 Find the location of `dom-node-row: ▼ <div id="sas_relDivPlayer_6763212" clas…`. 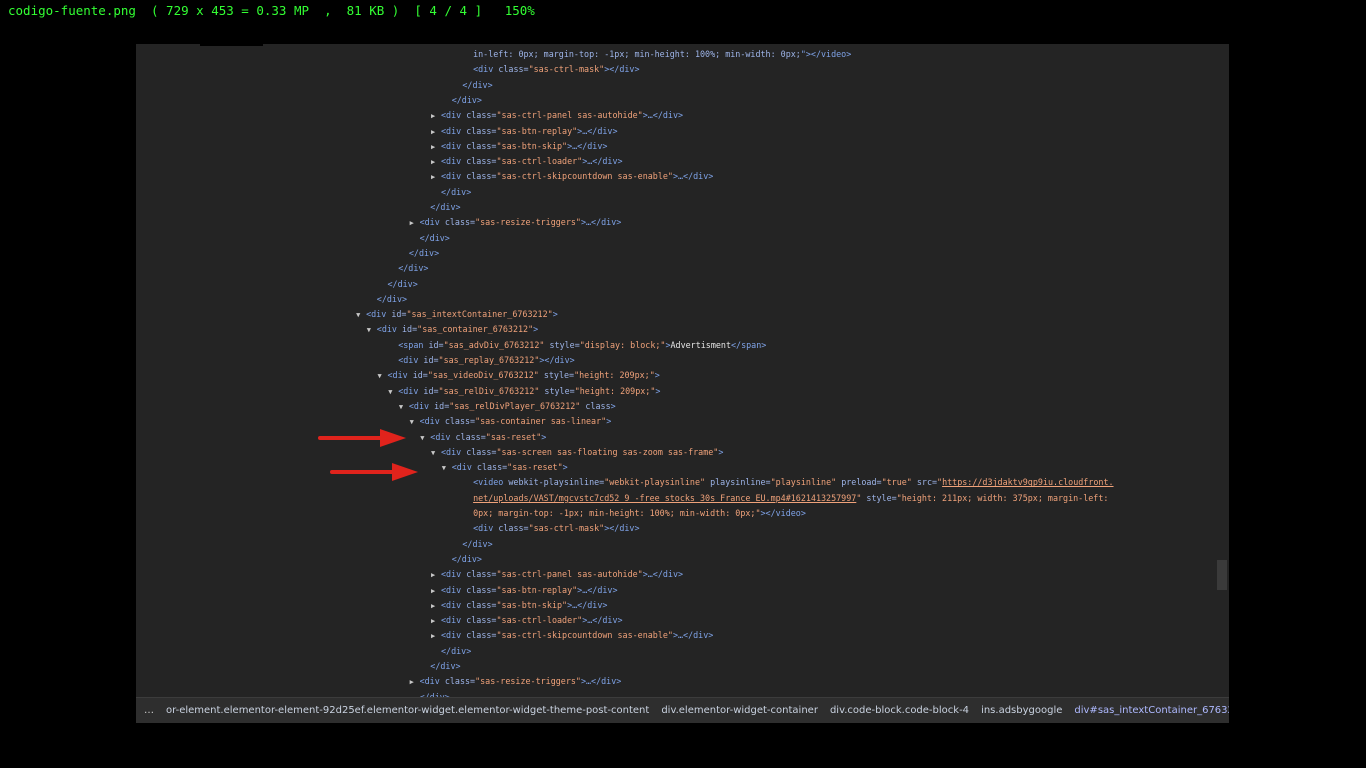

dom-node-row: ▼ <div id="sas_relDivPlayer_6763212" clas… is located at coordinates (507, 406).